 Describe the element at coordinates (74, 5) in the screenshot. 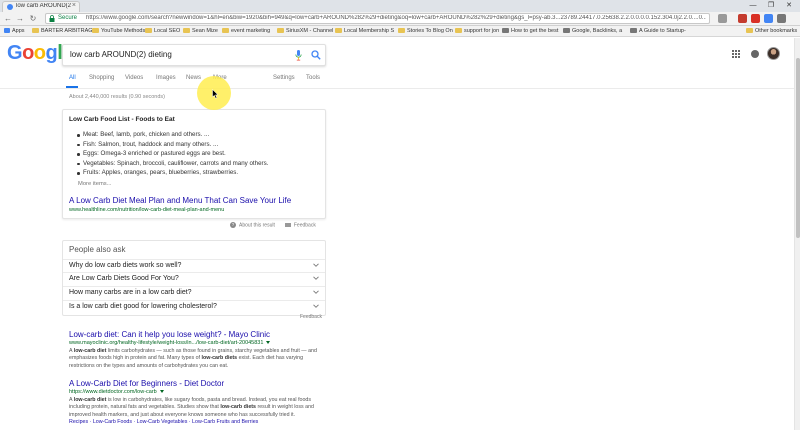

I see `tab-close-icon: ×` at that location.